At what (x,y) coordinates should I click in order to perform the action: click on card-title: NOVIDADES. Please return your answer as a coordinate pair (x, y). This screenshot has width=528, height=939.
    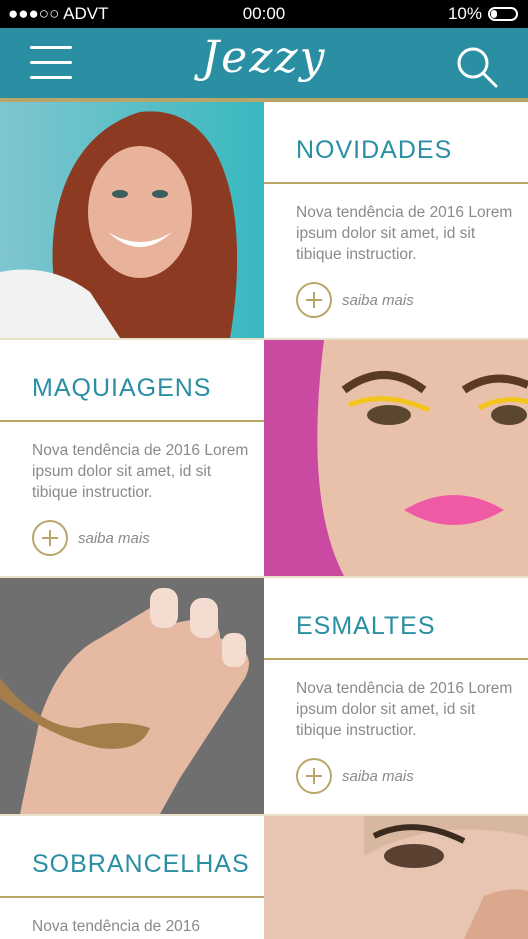
    Looking at the image, I should click on (374, 150).